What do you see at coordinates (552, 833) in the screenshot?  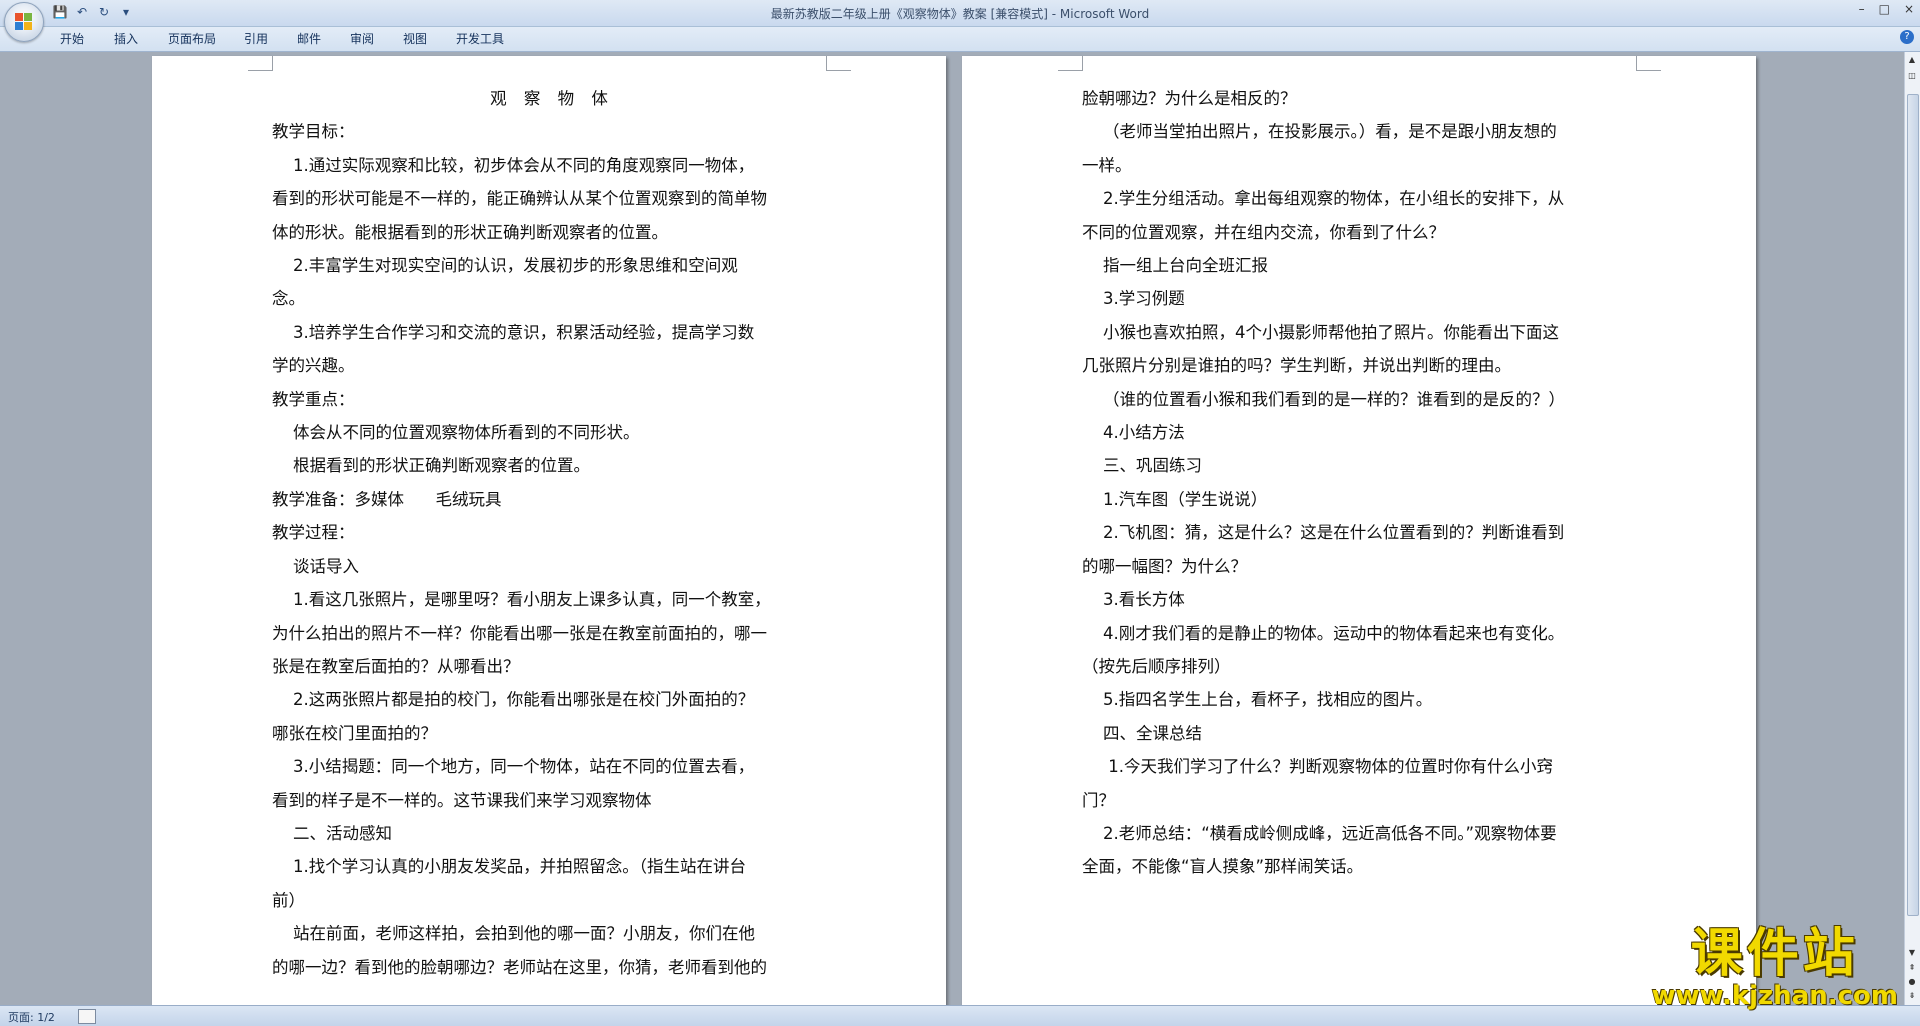 I see `paragraph-line: 二、活动感知` at bounding box center [552, 833].